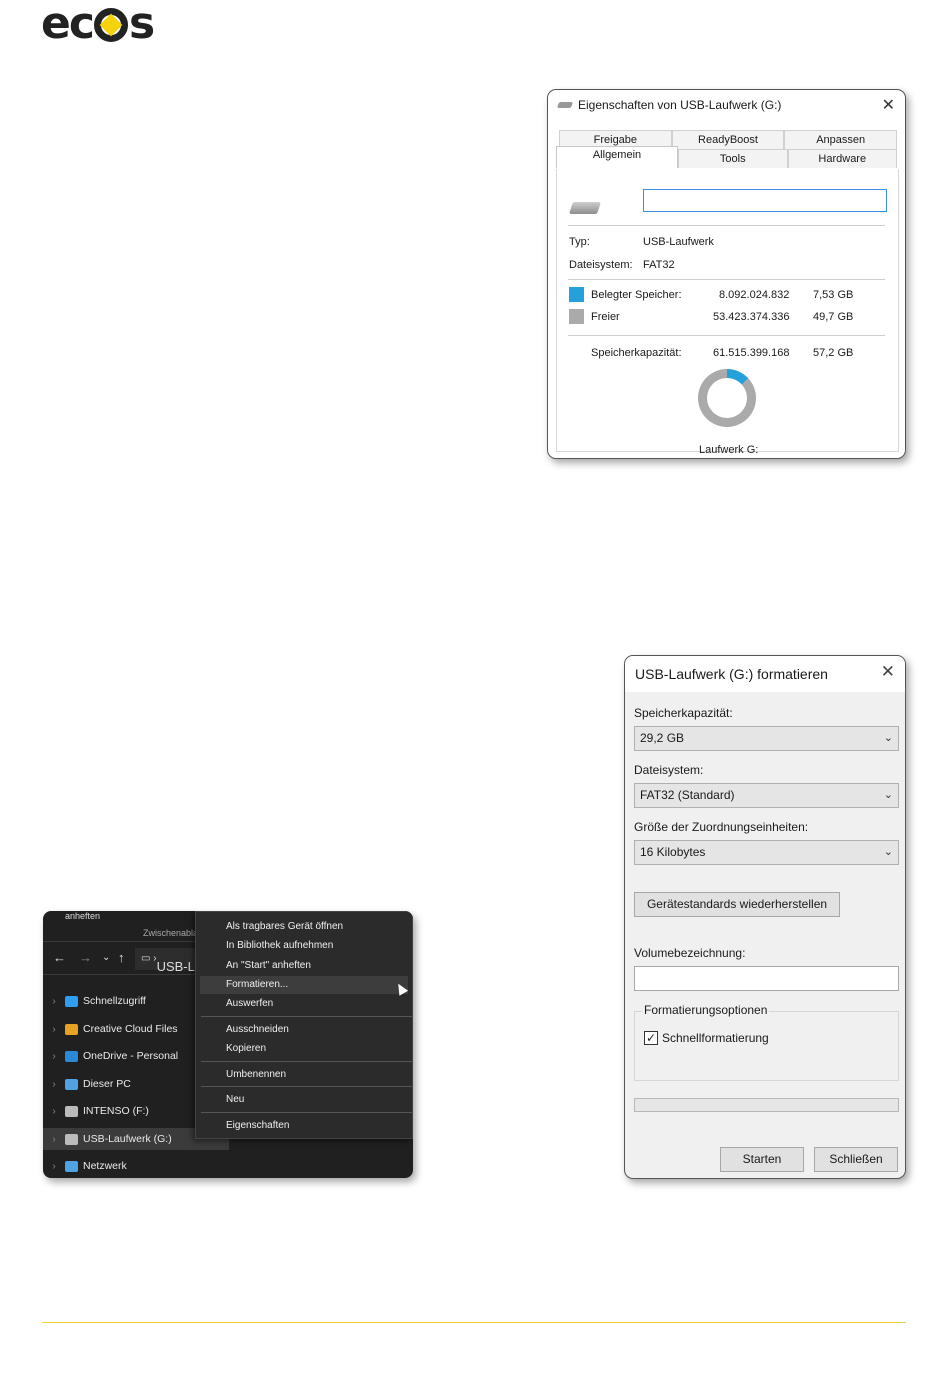  Describe the element at coordinates (235, 1099) in the screenshot. I see `menu-item-new: Neu` at that location.